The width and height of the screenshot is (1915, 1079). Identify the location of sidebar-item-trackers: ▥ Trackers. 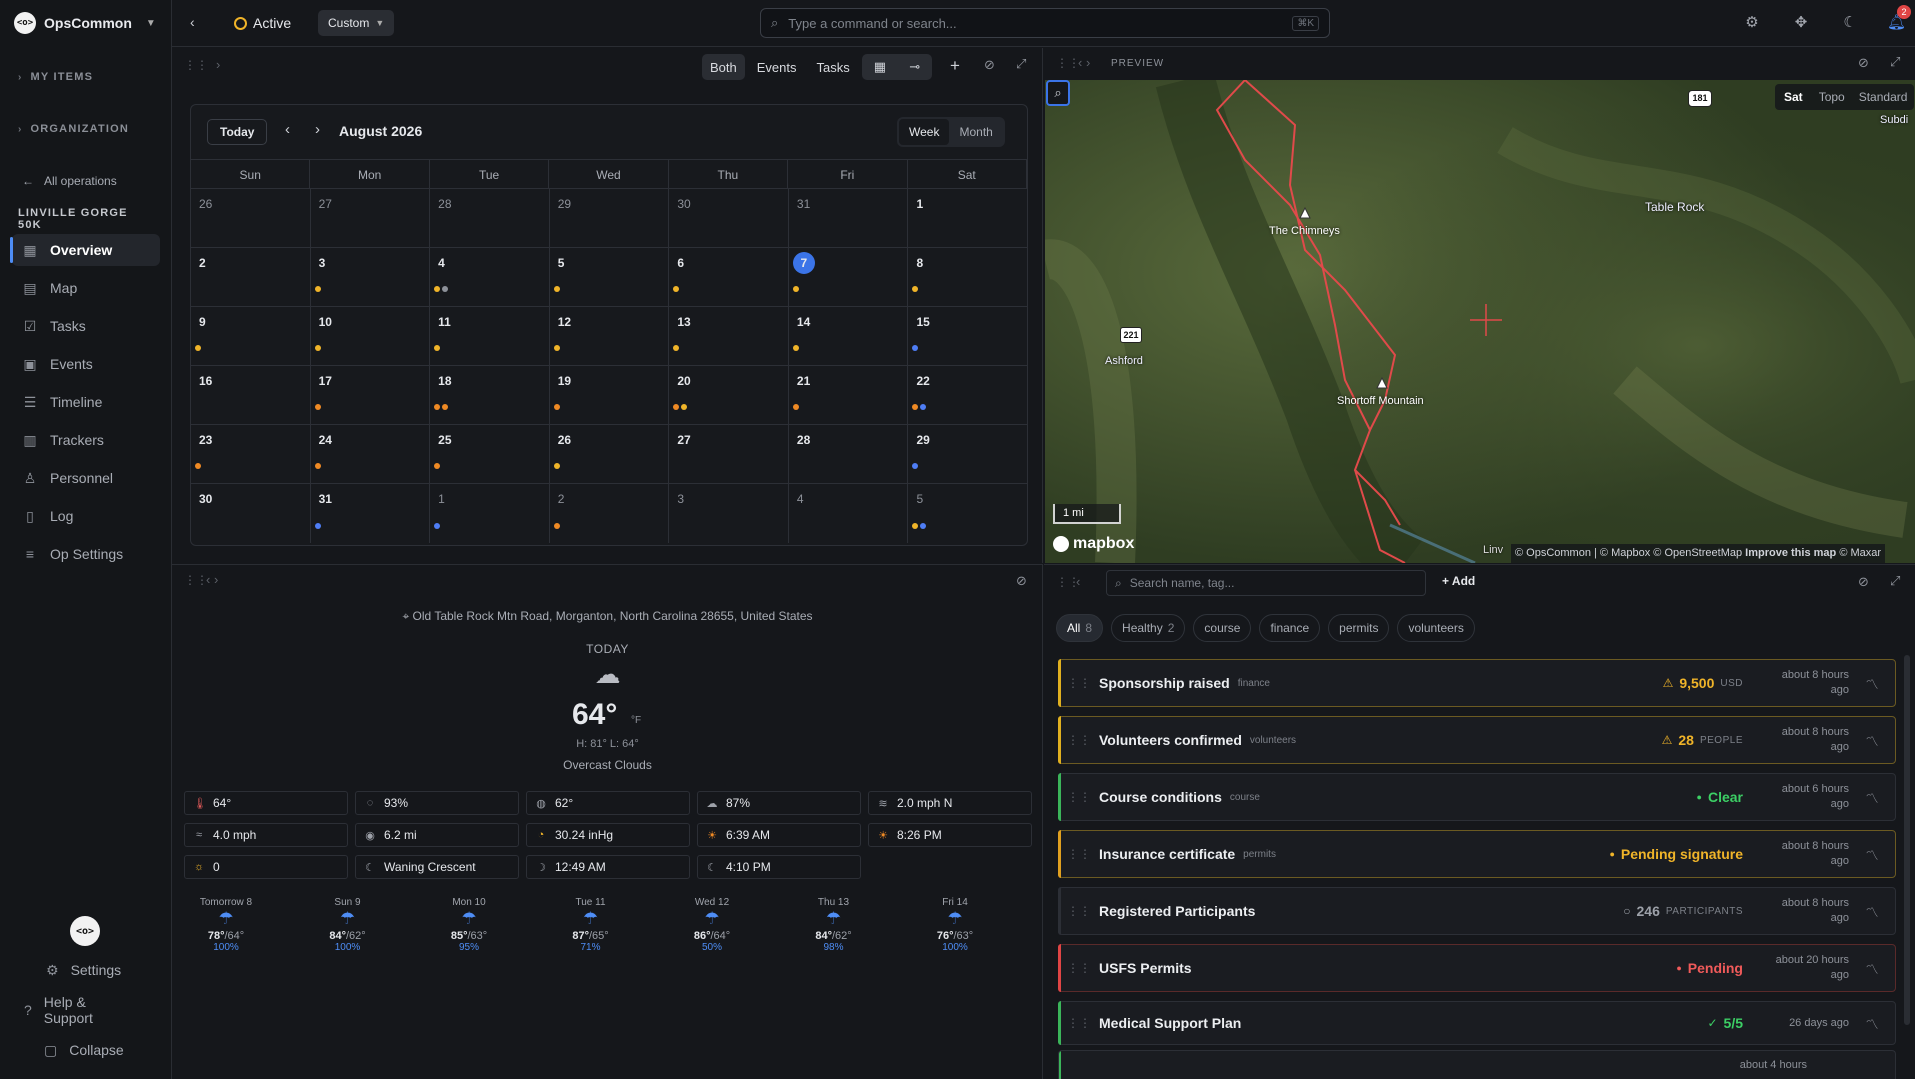
(86, 440).